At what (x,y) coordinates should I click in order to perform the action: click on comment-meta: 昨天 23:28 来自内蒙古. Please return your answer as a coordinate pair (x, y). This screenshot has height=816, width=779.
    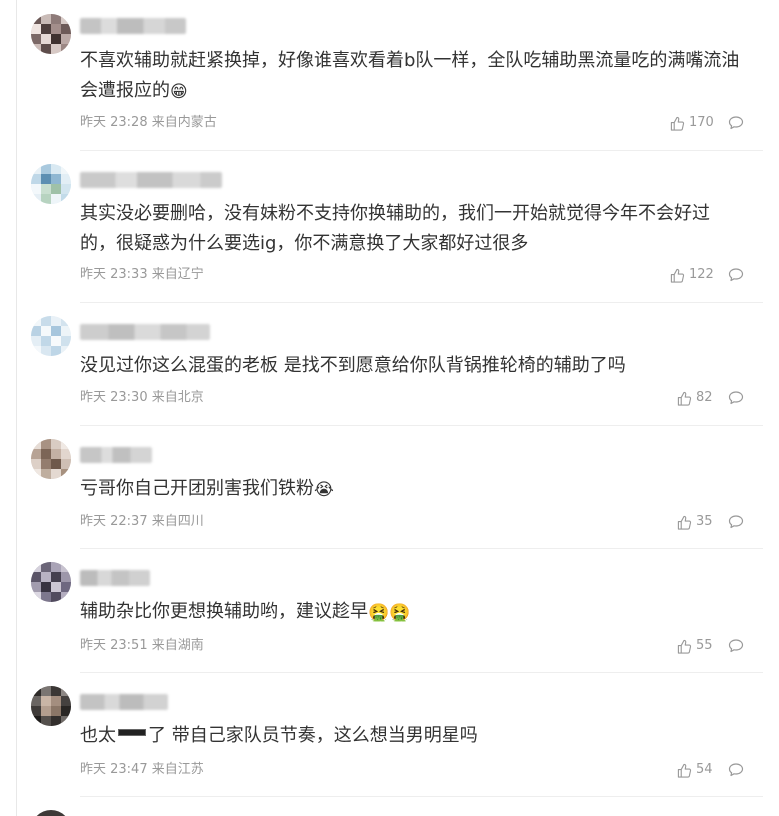
    Looking at the image, I should click on (148, 123).